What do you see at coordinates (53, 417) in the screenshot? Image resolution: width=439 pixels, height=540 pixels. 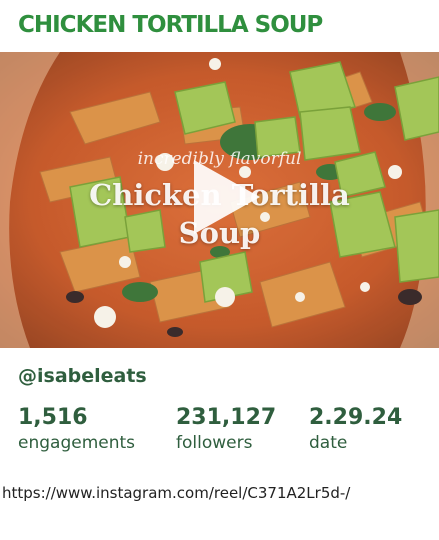 I see `stat-value: 1,516` at bounding box center [53, 417].